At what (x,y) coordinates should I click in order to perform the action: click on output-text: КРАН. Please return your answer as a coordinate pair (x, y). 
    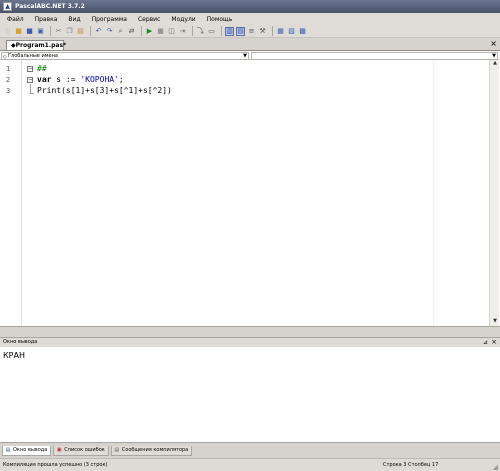
    Looking at the image, I should click on (14, 355).